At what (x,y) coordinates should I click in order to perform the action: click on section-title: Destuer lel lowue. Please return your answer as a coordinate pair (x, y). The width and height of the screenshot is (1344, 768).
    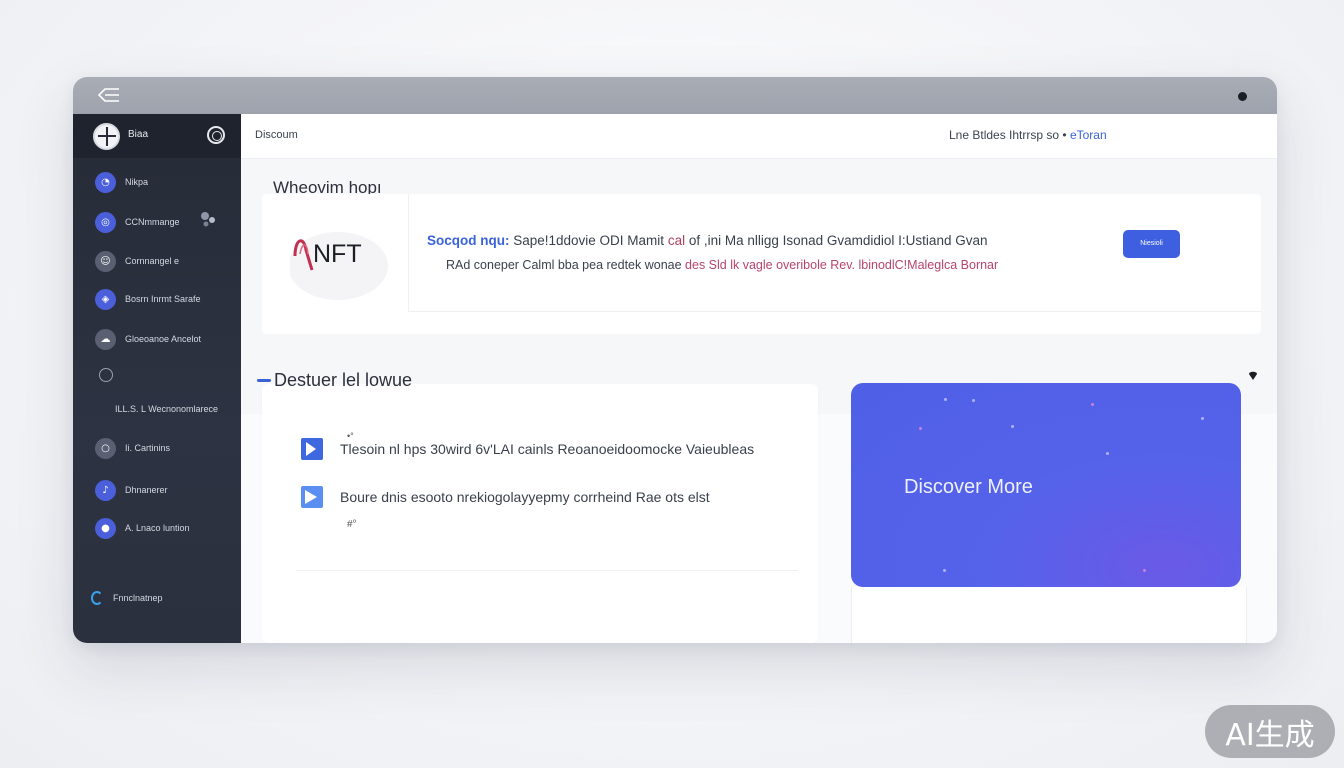
    Looking at the image, I should click on (343, 380).